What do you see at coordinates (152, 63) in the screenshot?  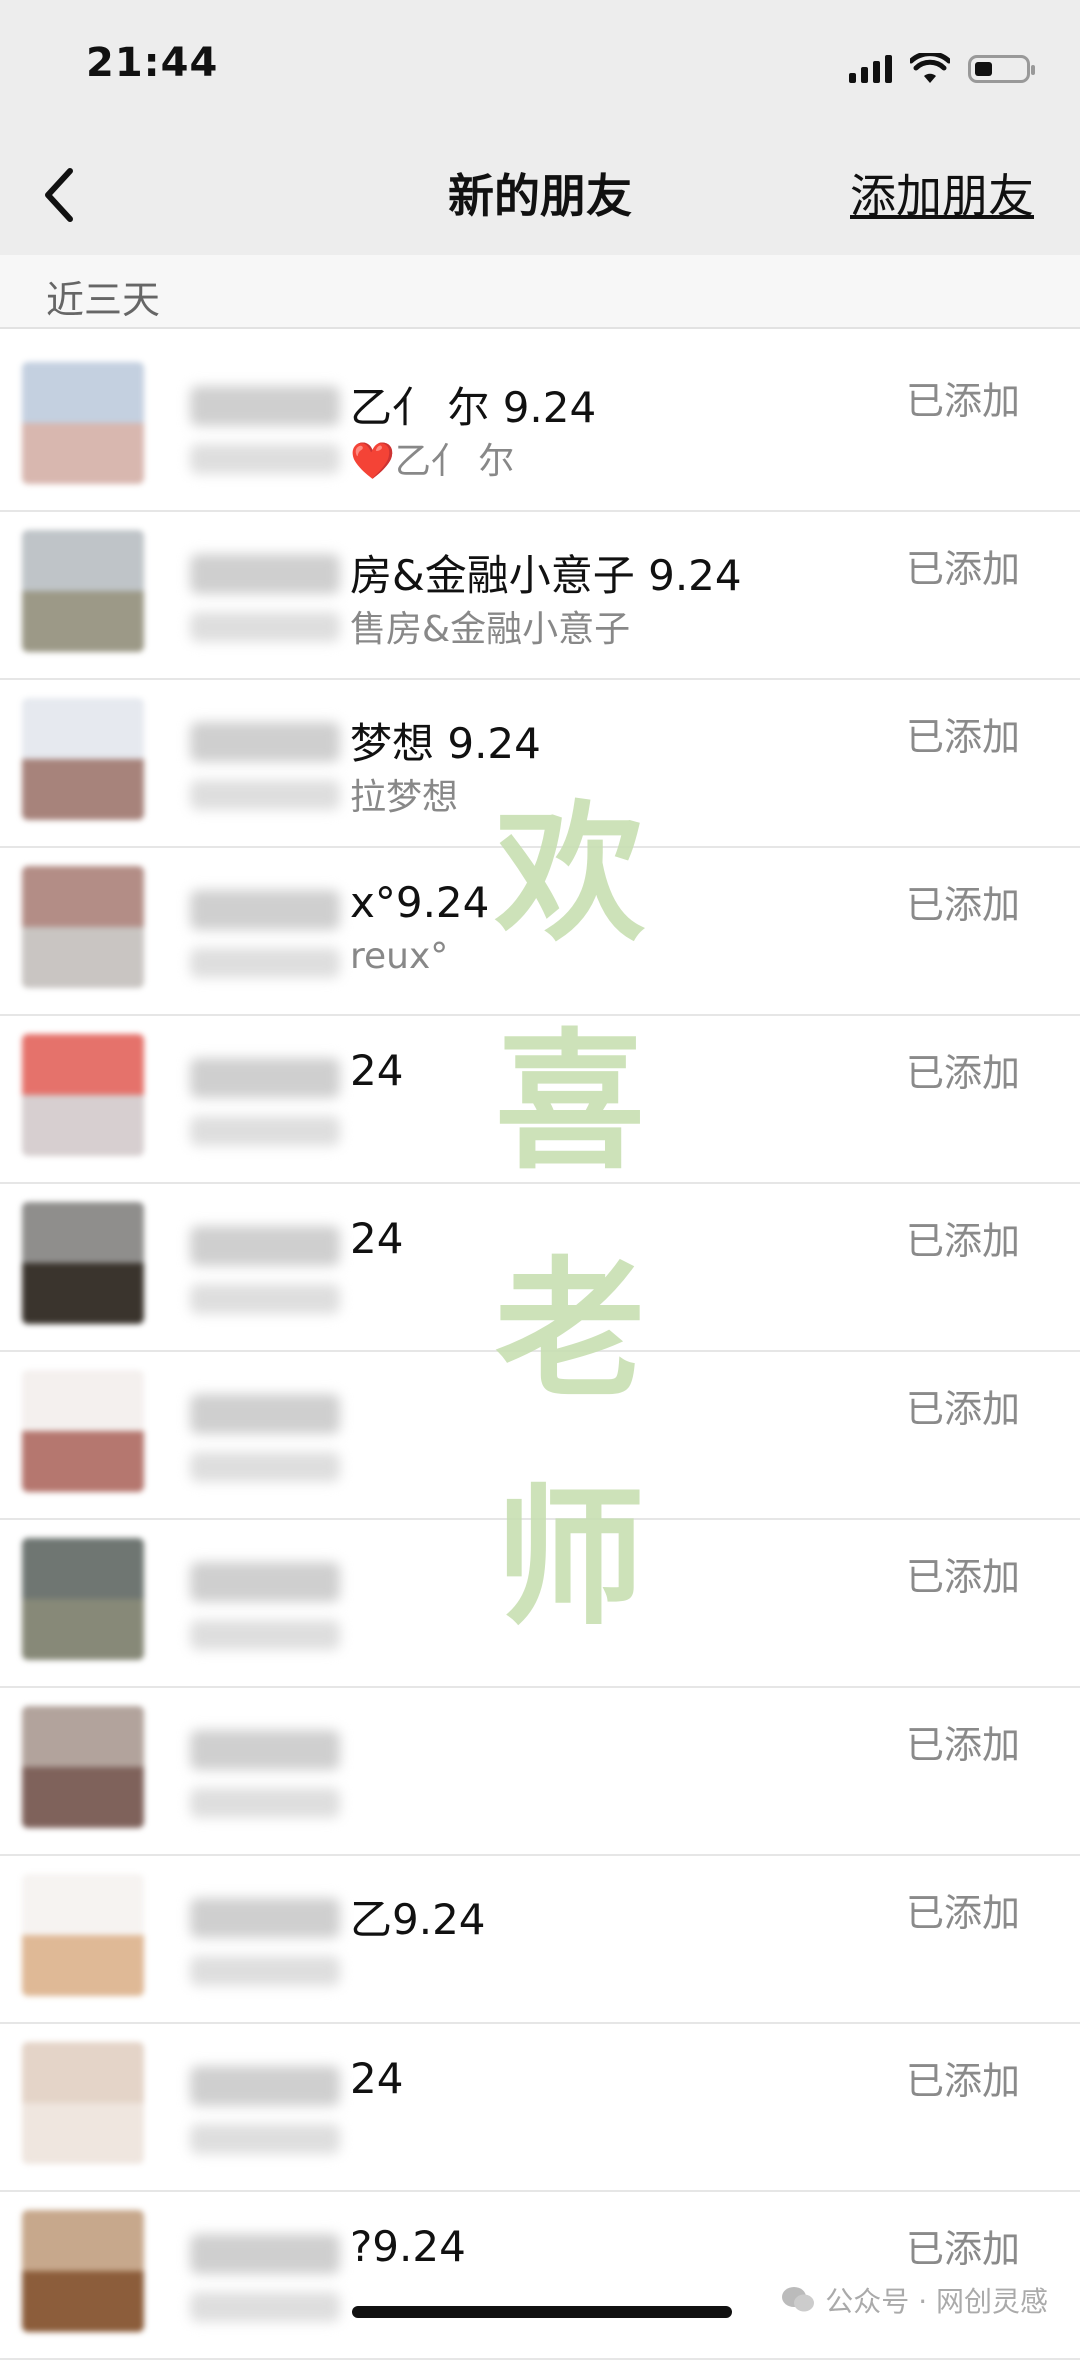 I see `status-time: 21:44` at bounding box center [152, 63].